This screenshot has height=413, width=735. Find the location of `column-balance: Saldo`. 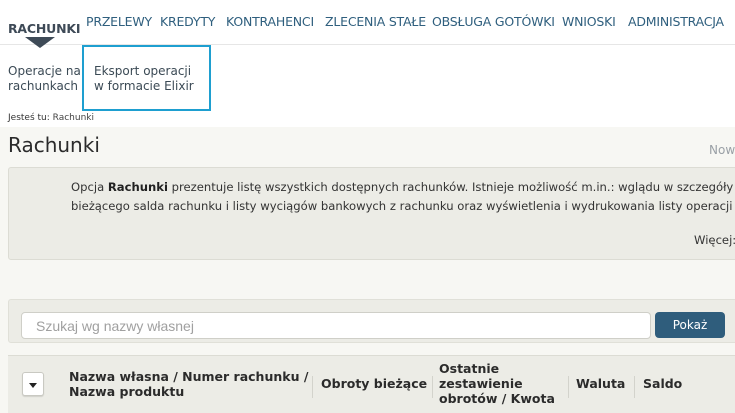

column-balance: Saldo is located at coordinates (662, 383).